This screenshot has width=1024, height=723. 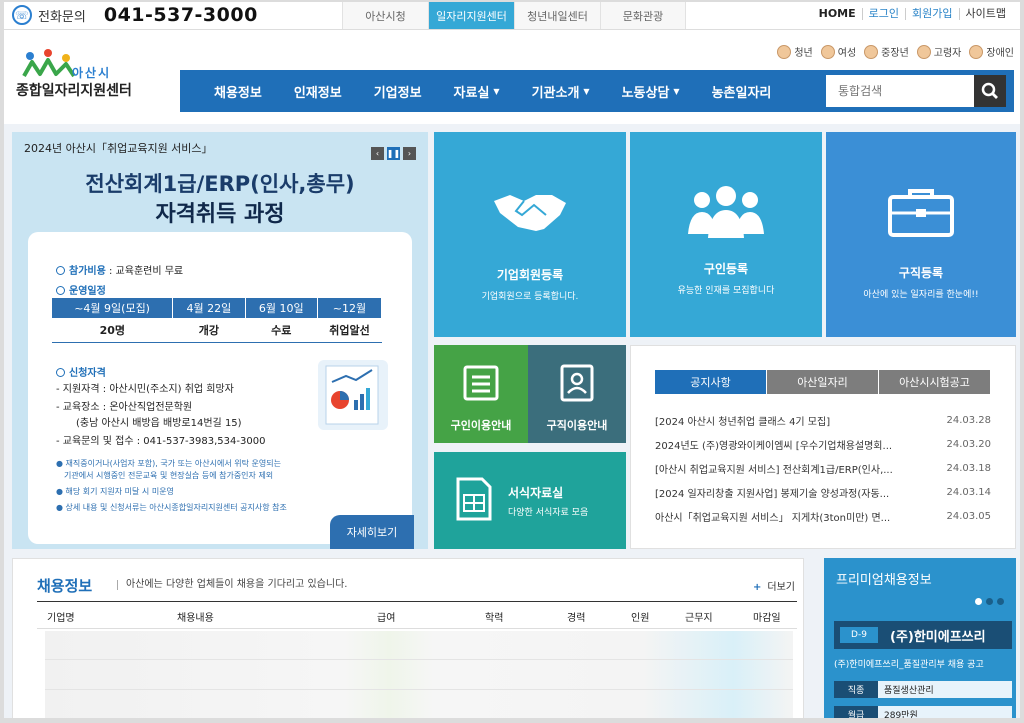 I want to click on apply-heading: 신청자격, so click(x=81, y=371).